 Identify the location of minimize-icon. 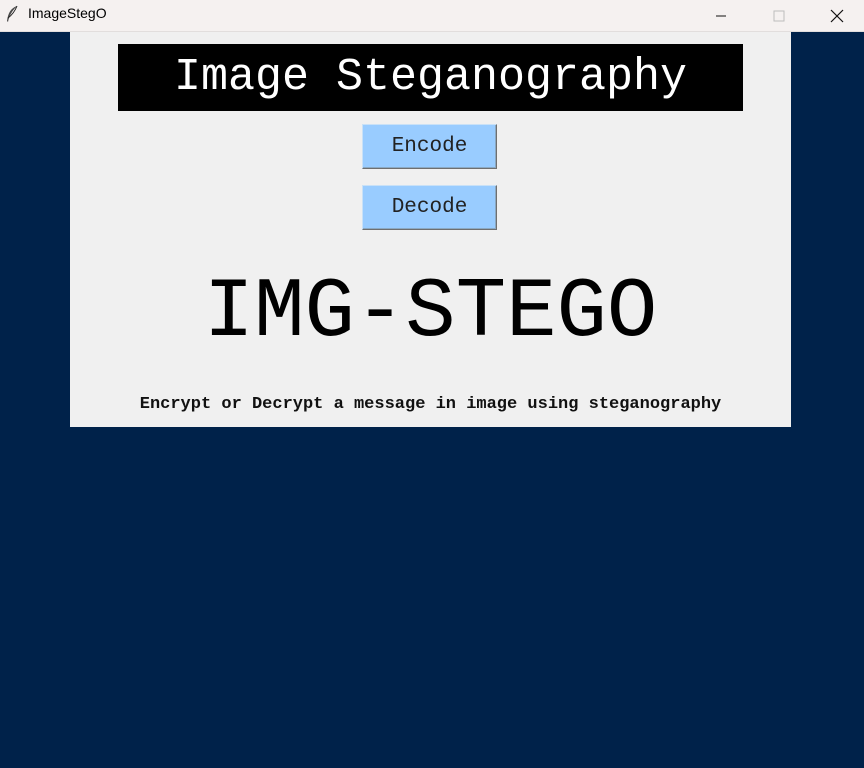
(721, 16).